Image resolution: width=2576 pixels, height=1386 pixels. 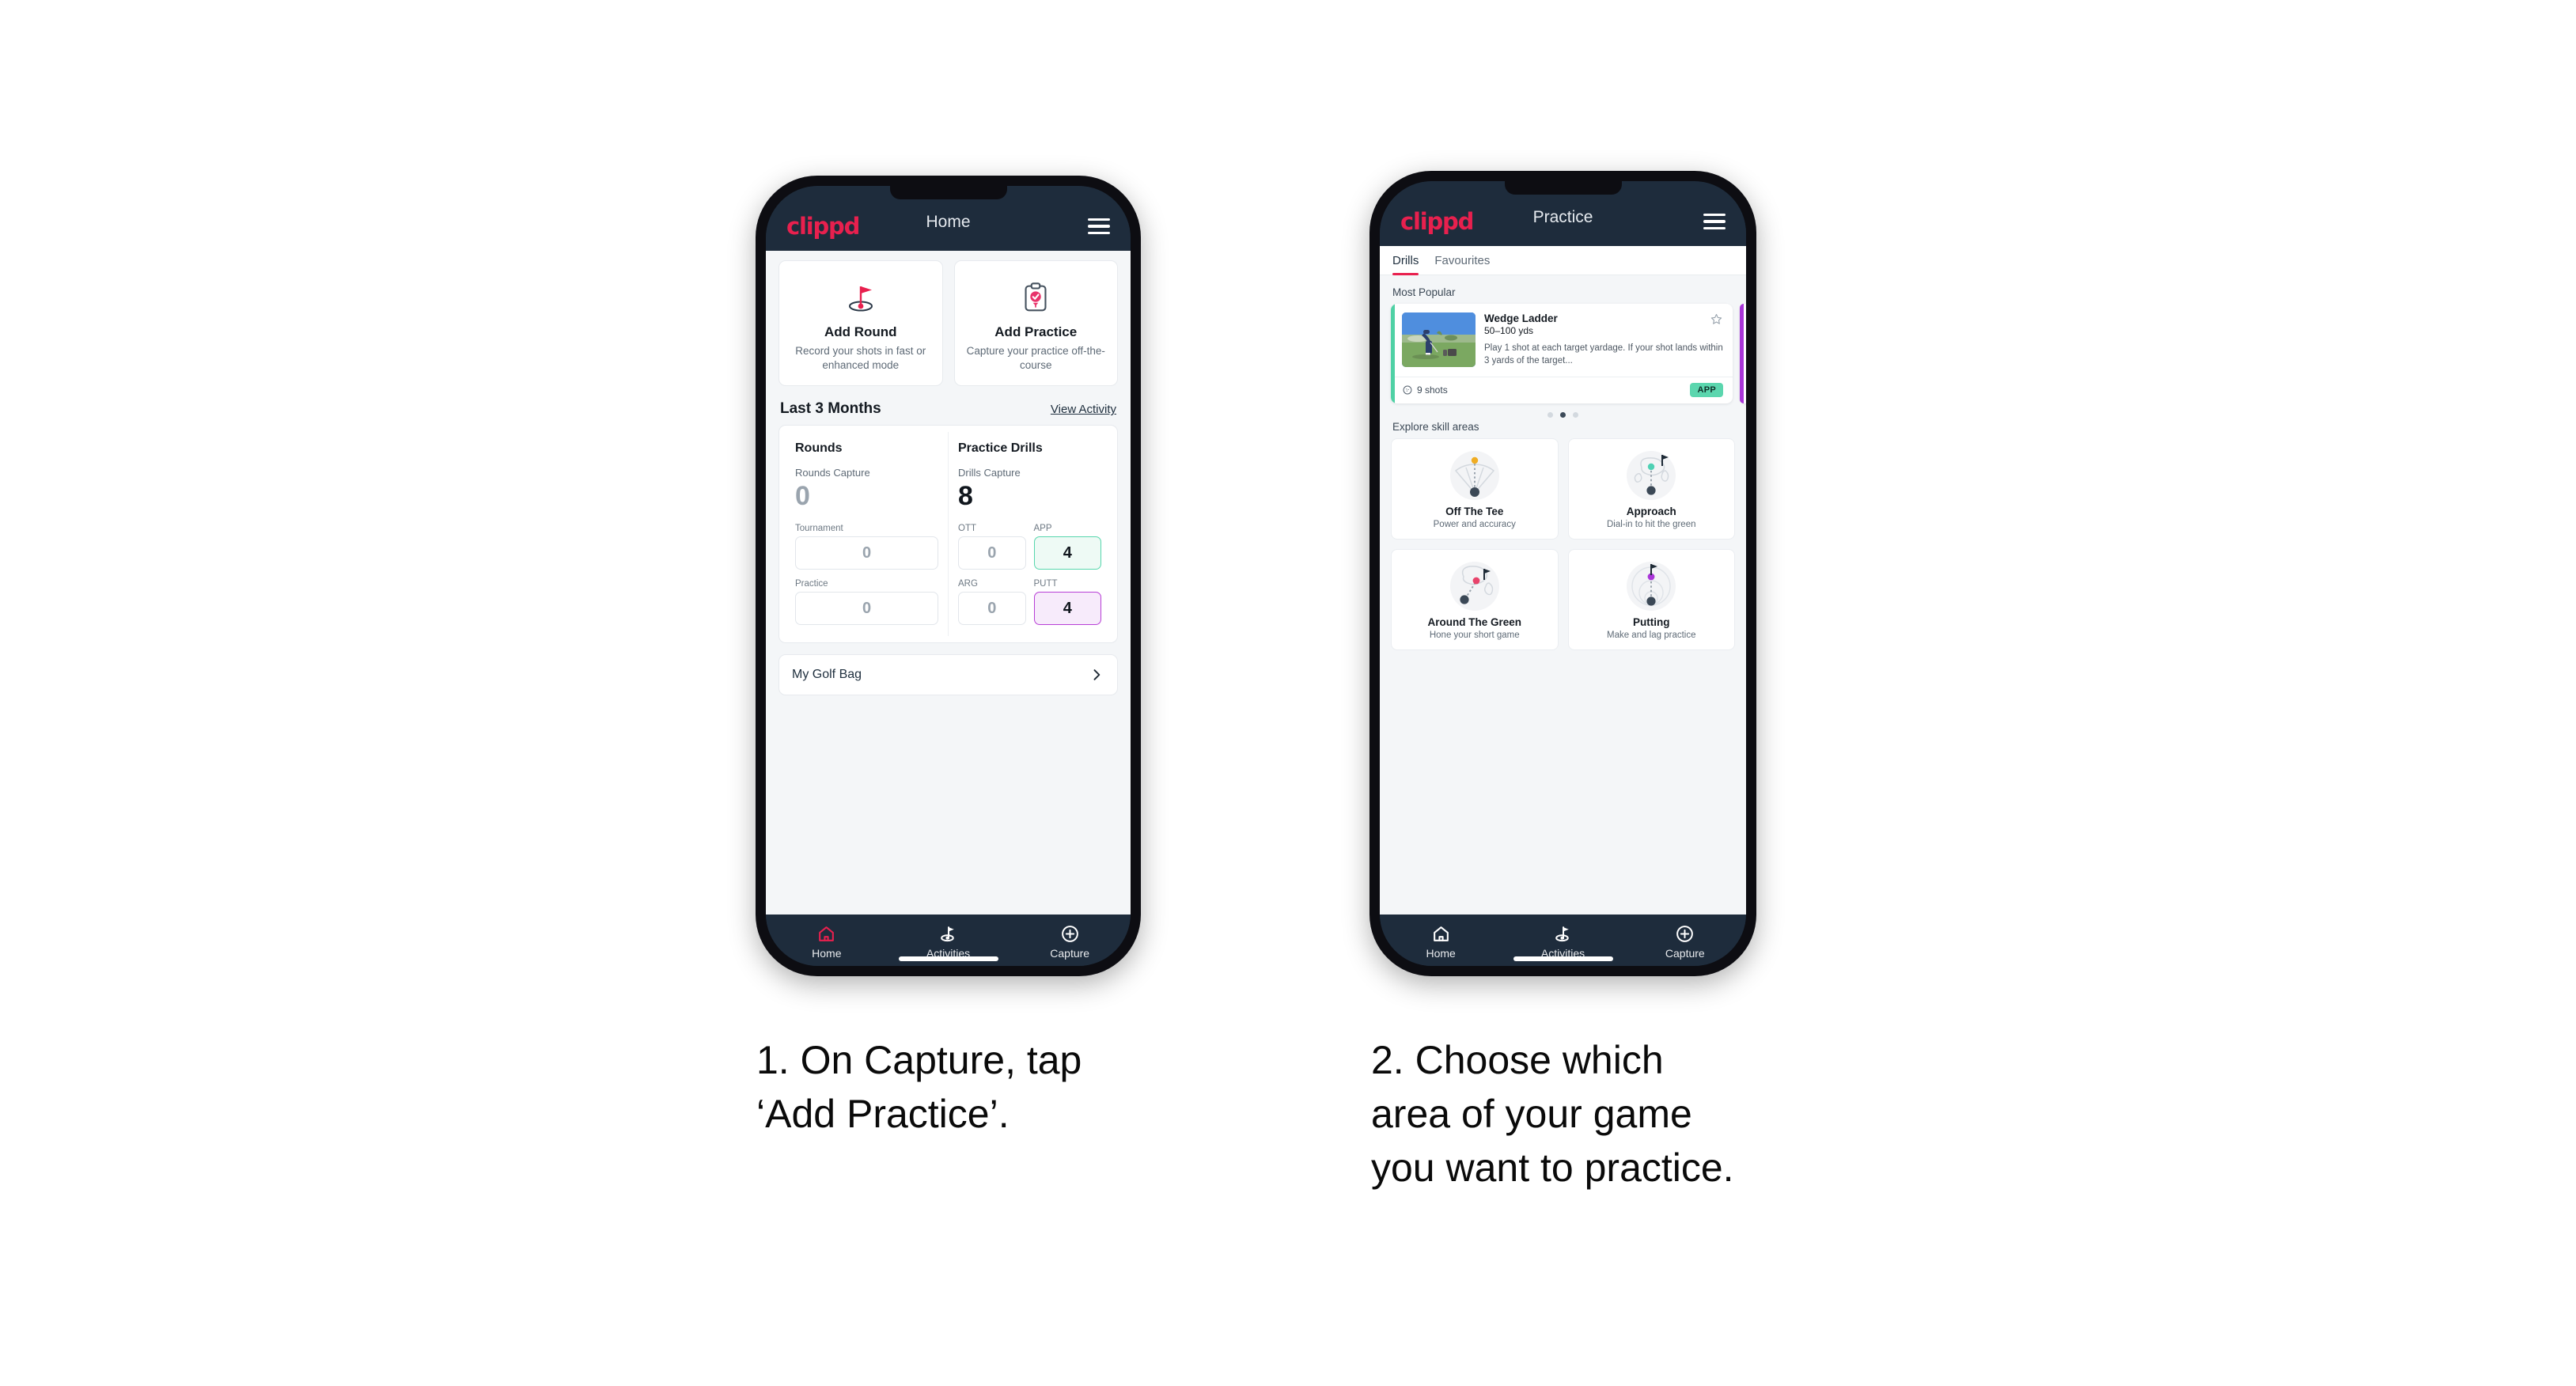 I want to click on carousel-dots, so click(x=1563, y=415).